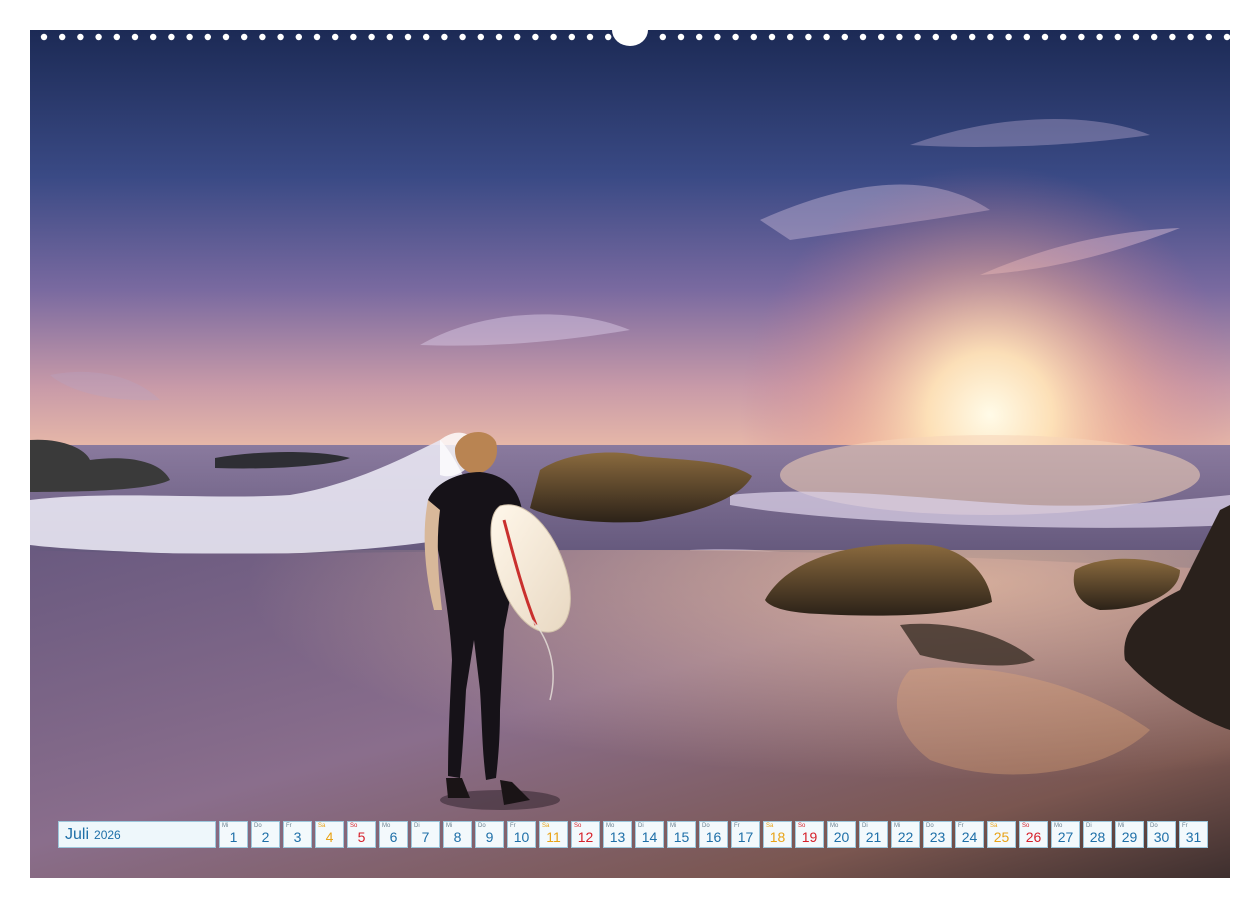 The width and height of the screenshot is (1260, 908). Describe the element at coordinates (361, 837) in the screenshot. I see `day-number: 5` at that location.